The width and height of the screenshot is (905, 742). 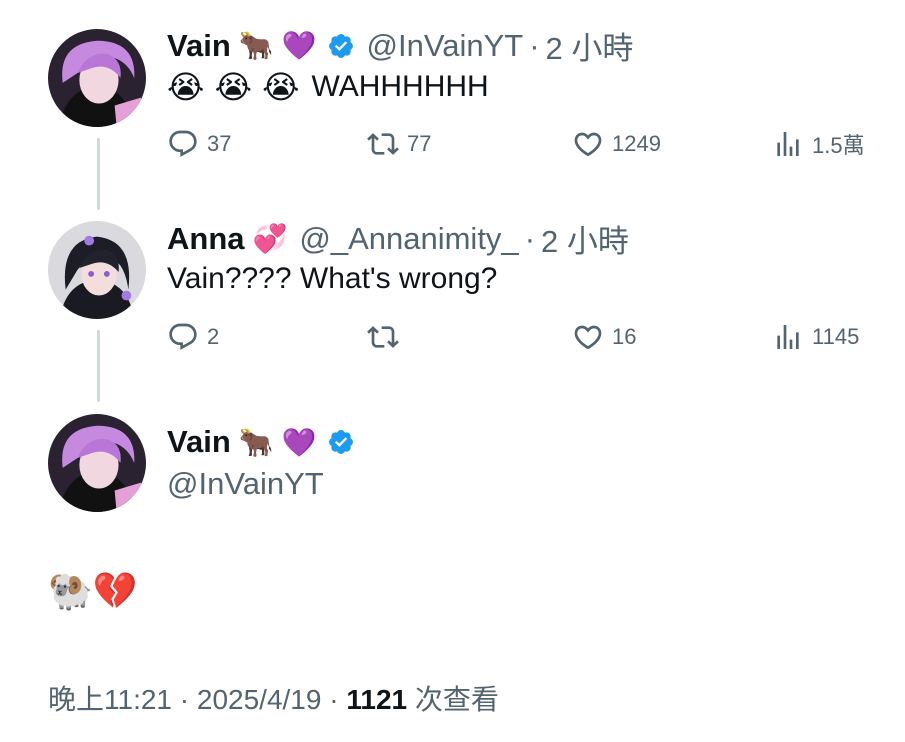 What do you see at coordinates (408, 239) in the screenshot?
I see `tweet-author-handle: @_Annanimity_` at bounding box center [408, 239].